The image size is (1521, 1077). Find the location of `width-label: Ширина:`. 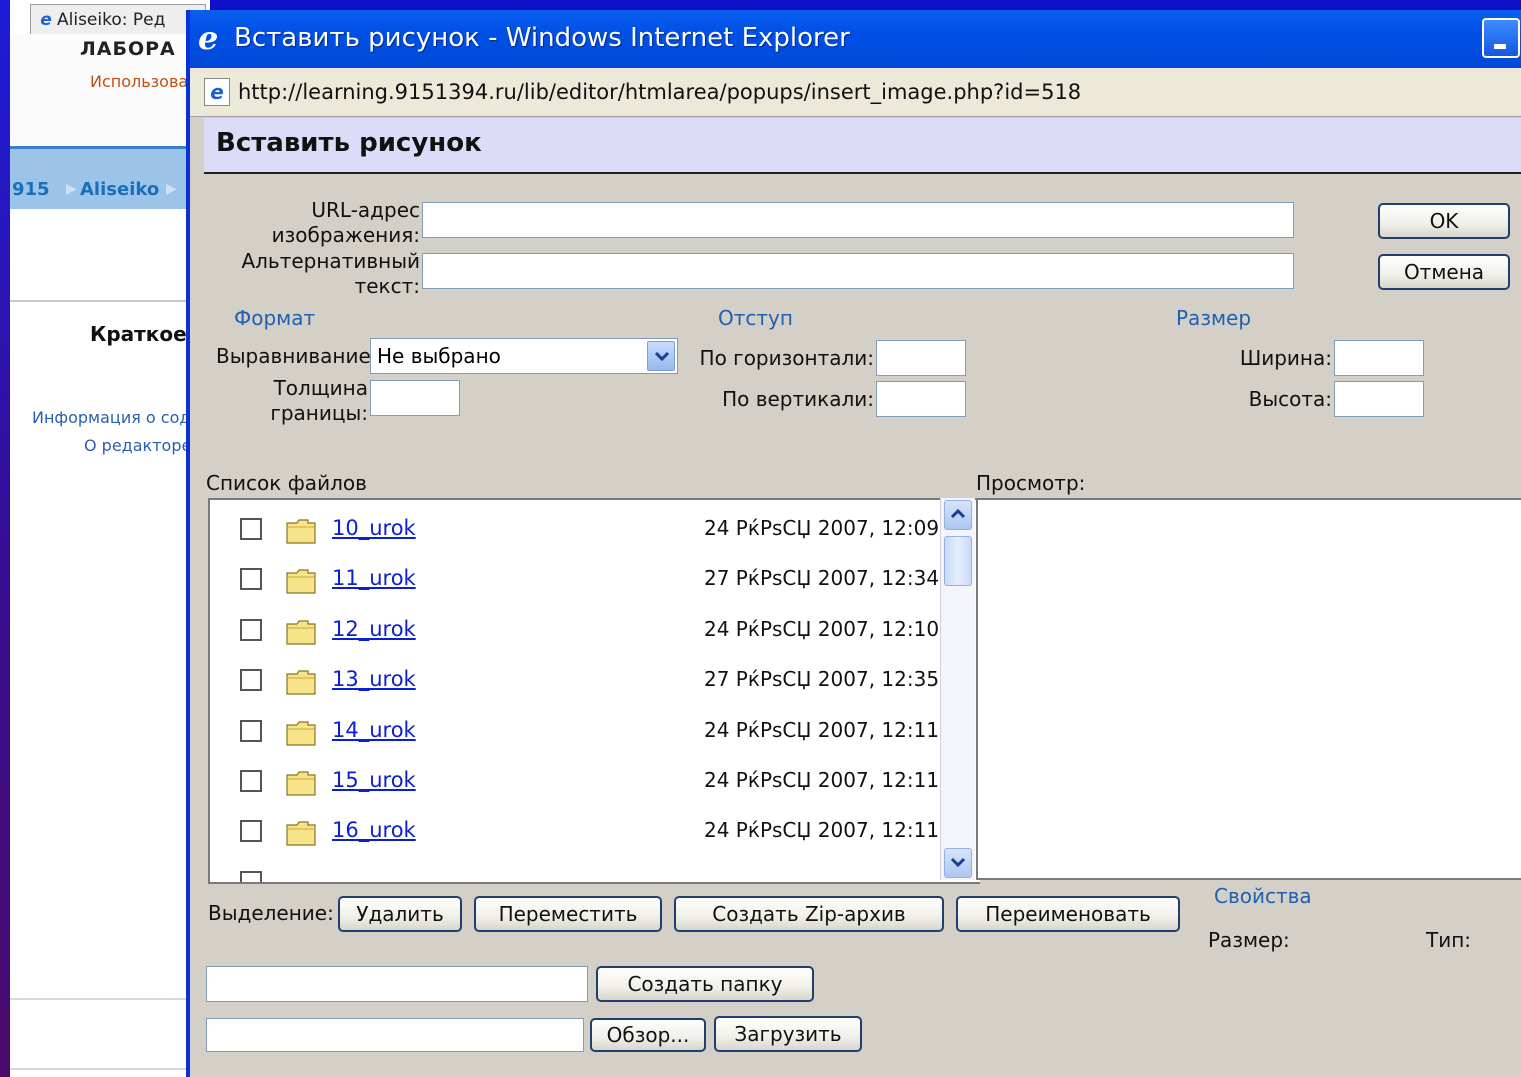

width-label: Ширина: is located at coordinates (1285, 358).